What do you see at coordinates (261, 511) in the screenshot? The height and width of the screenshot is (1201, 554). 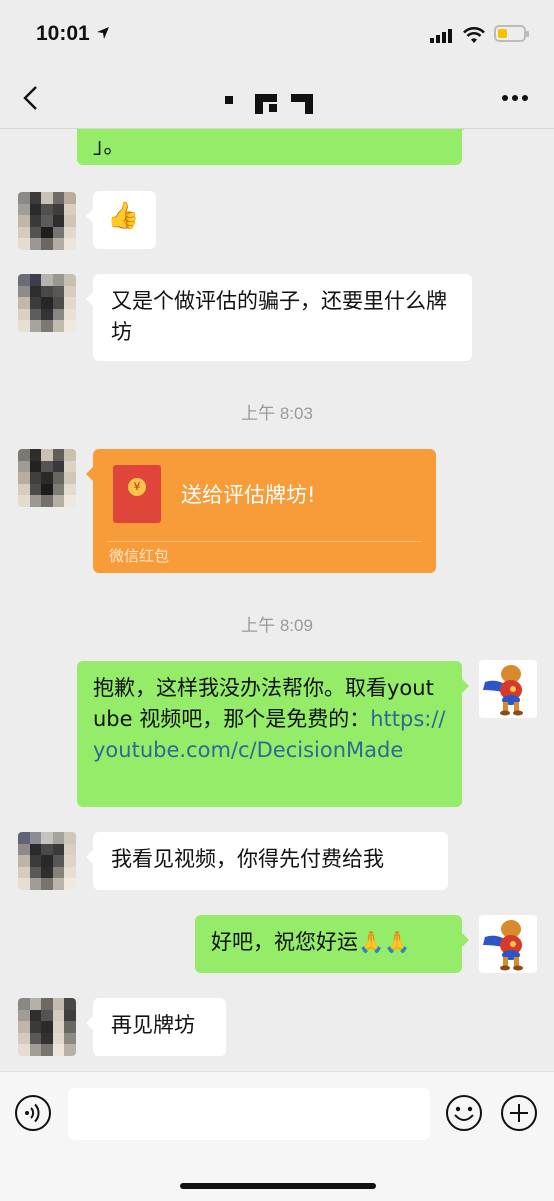 I see `red-packet-message: ¥ 送给评估牌坊! 微信红包` at bounding box center [261, 511].